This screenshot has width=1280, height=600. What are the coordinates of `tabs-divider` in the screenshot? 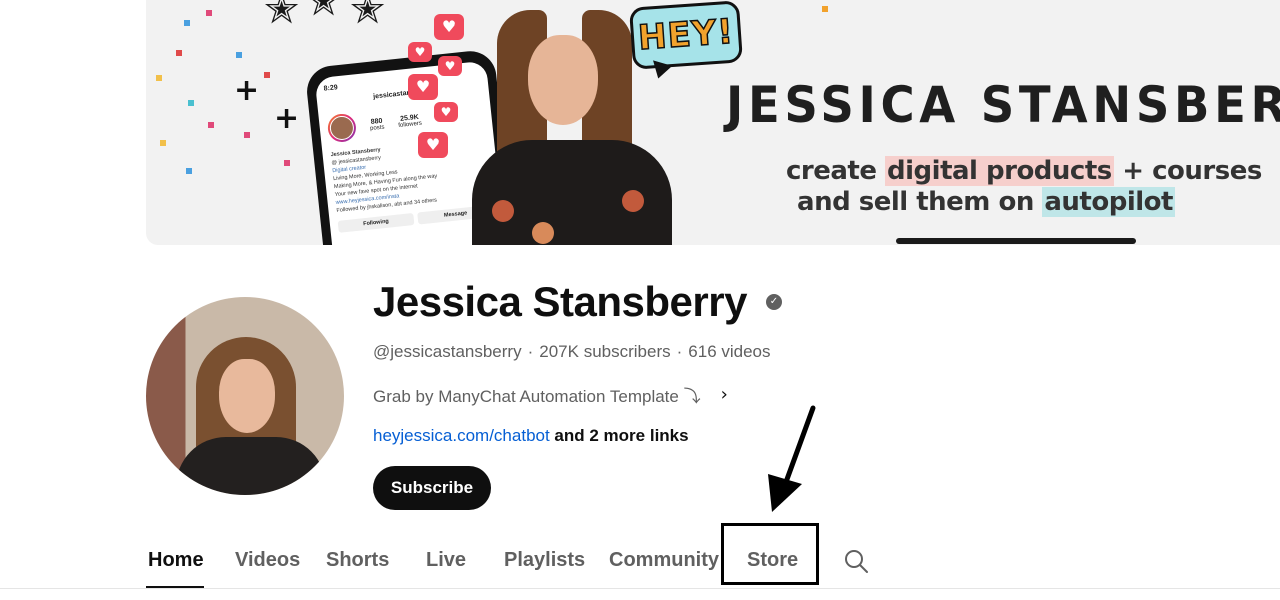 It's located at (640, 588).